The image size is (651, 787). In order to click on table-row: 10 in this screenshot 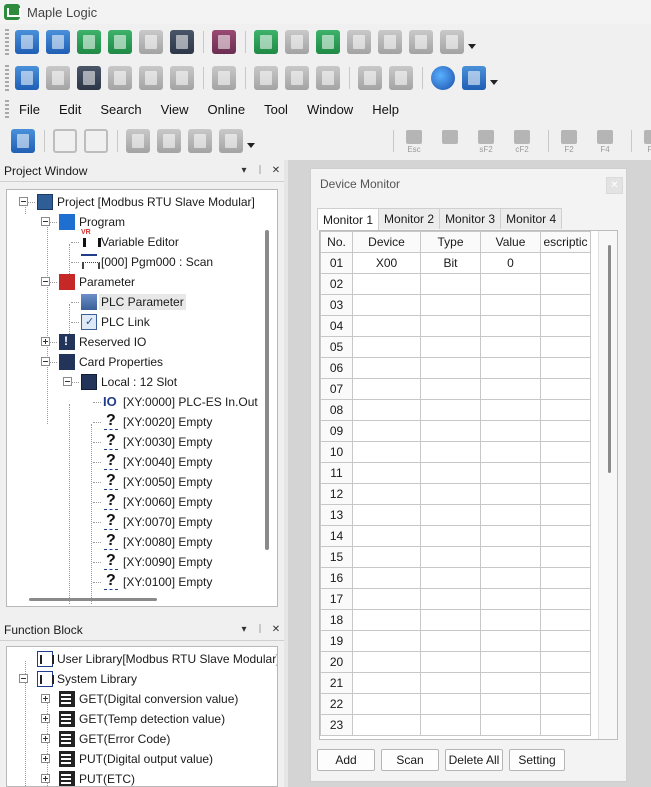, I will do `click(455, 452)`.